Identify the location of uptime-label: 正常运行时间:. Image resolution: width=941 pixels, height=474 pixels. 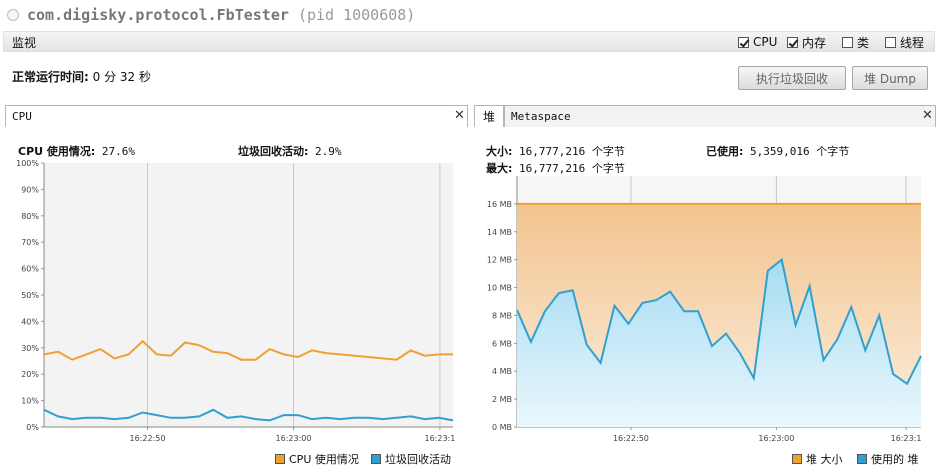
(50, 77).